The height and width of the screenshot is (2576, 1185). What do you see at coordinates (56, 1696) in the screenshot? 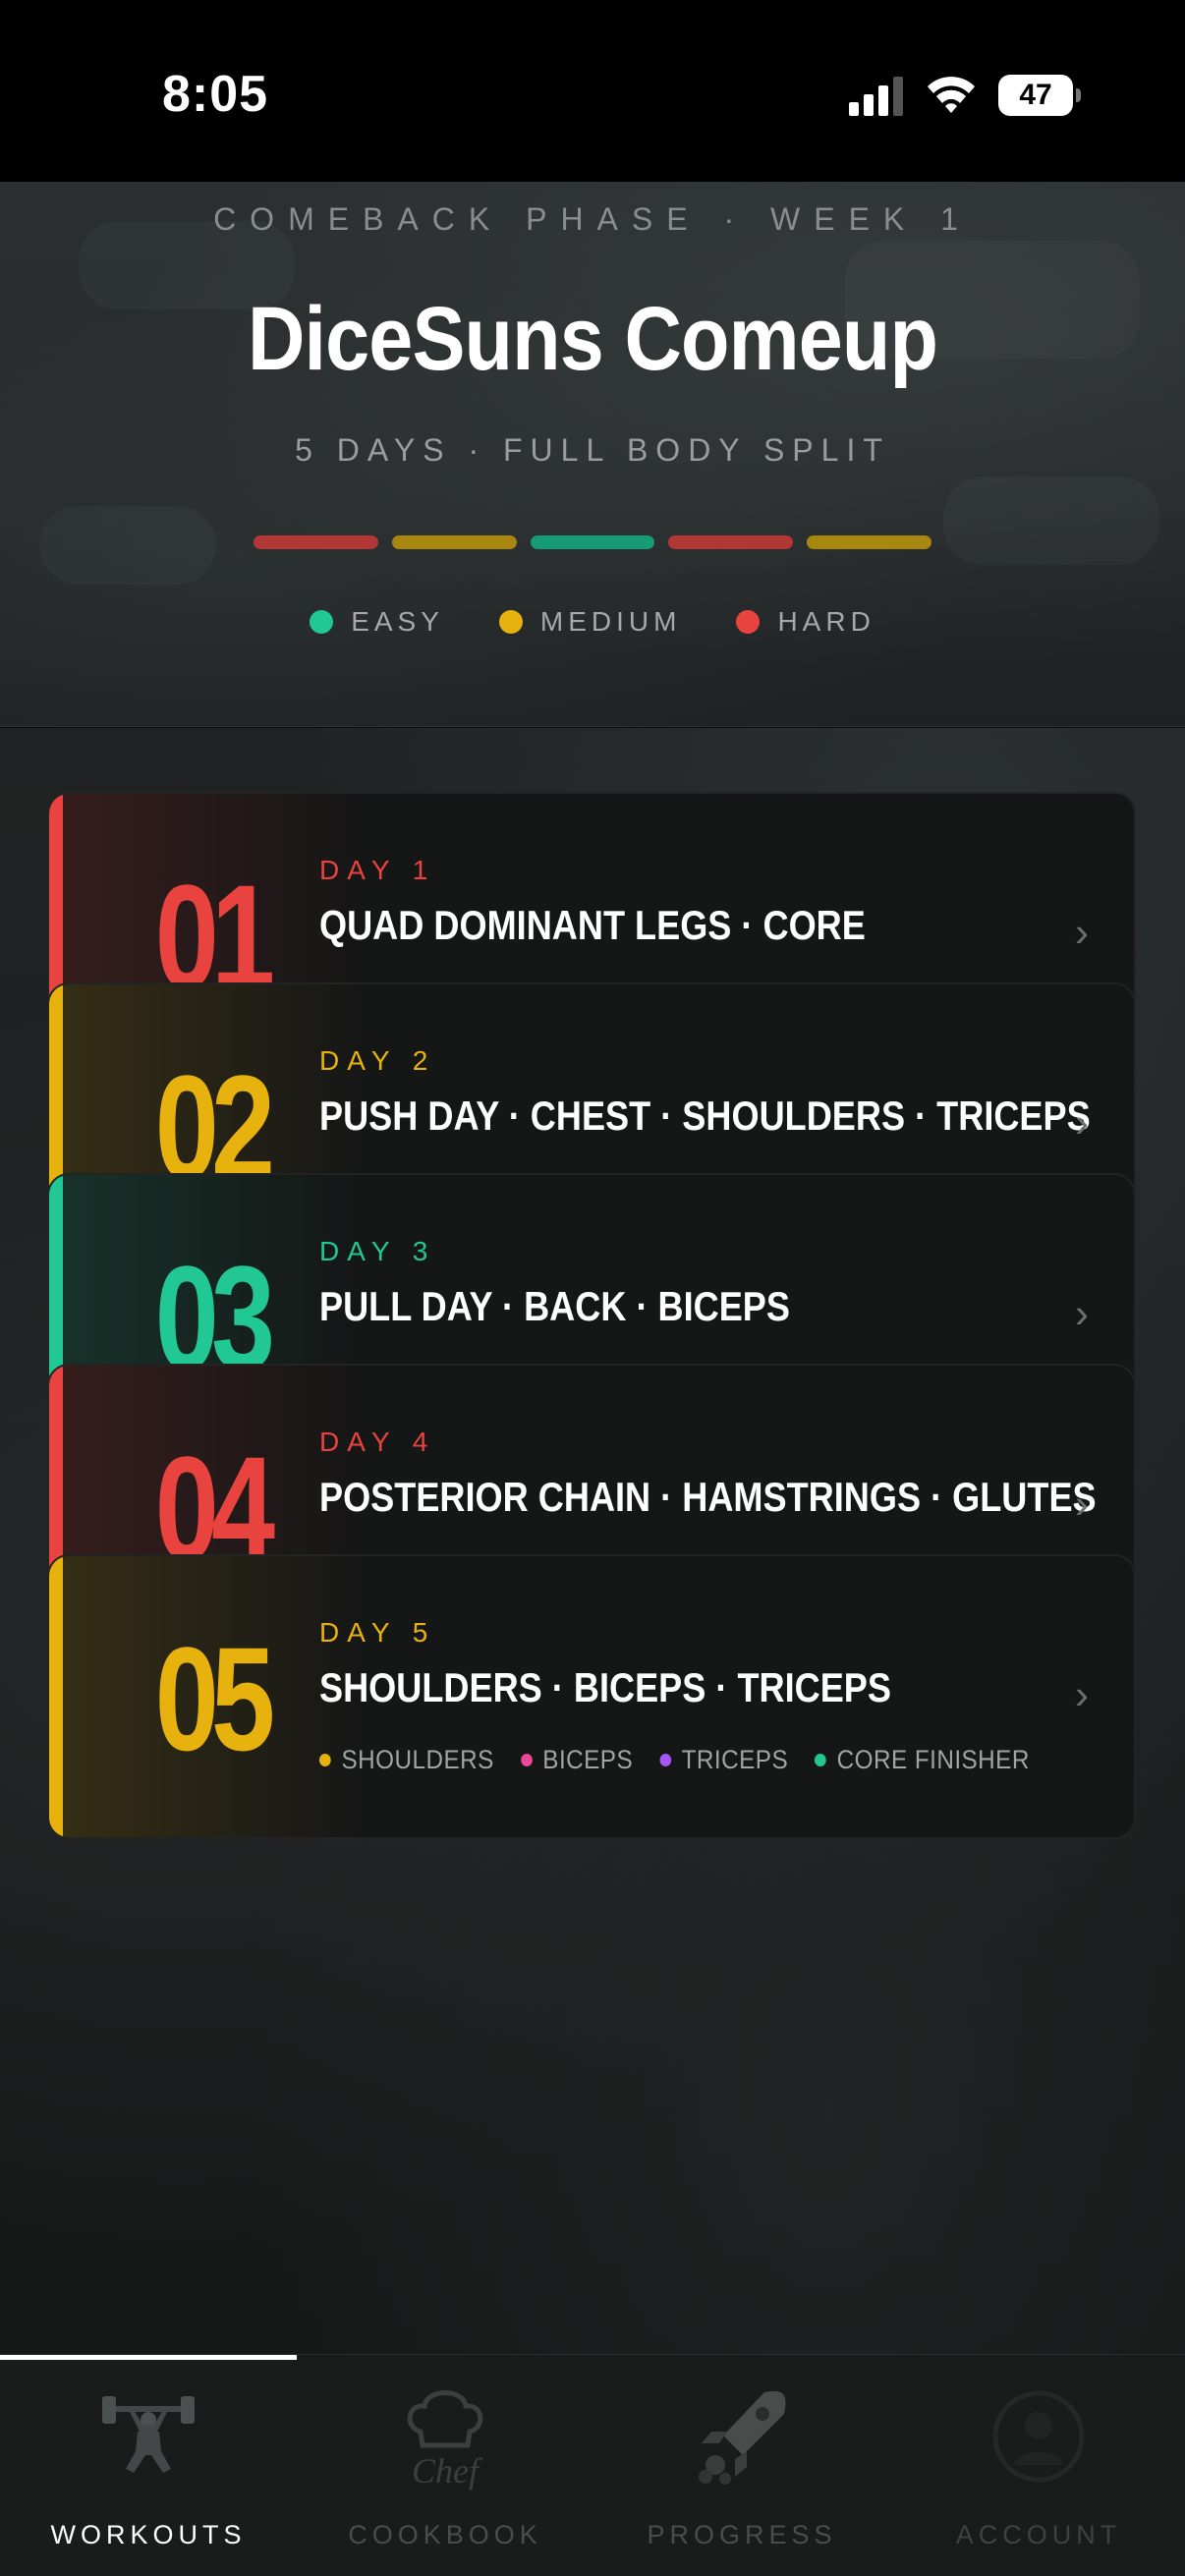
I see `card-accent-bar` at bounding box center [56, 1696].